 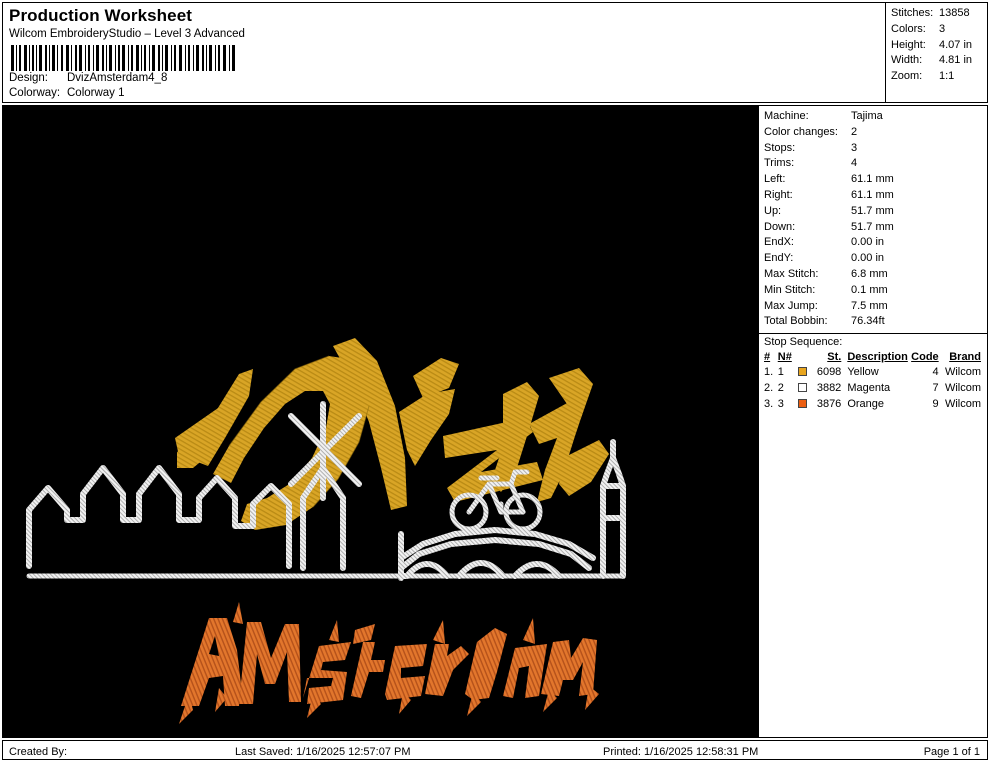 I want to click on info-up-label: Up:, so click(x=773, y=210).